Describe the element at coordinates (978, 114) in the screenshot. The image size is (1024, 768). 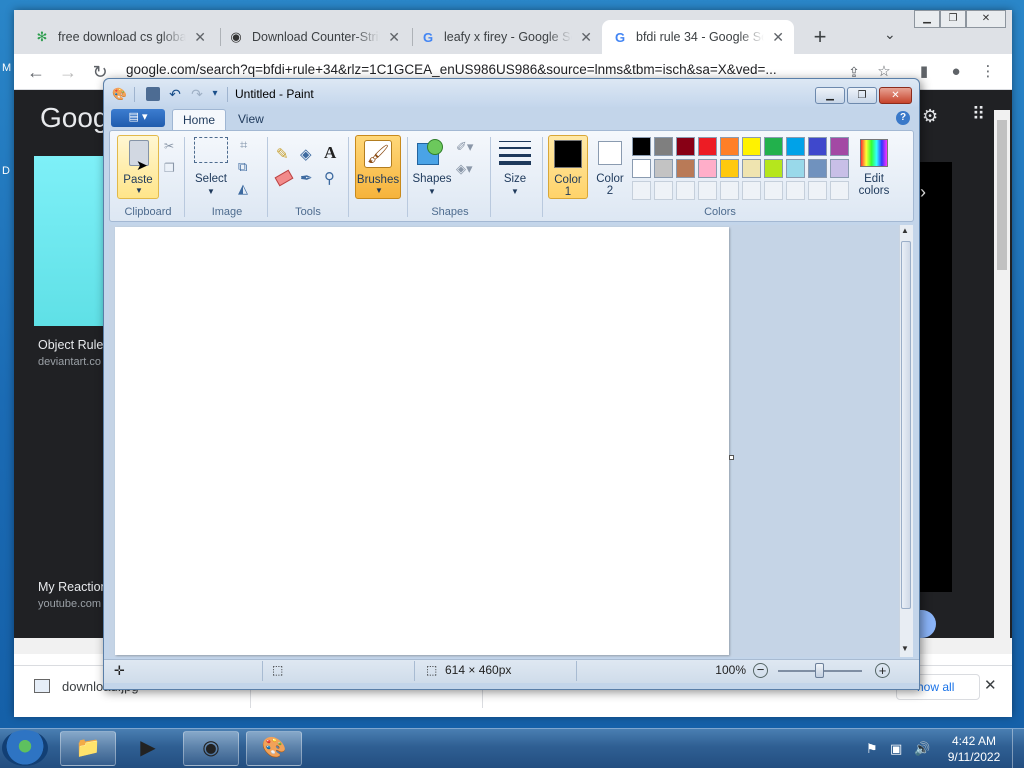
I see `apps-grid-icon: ⠿` at that location.